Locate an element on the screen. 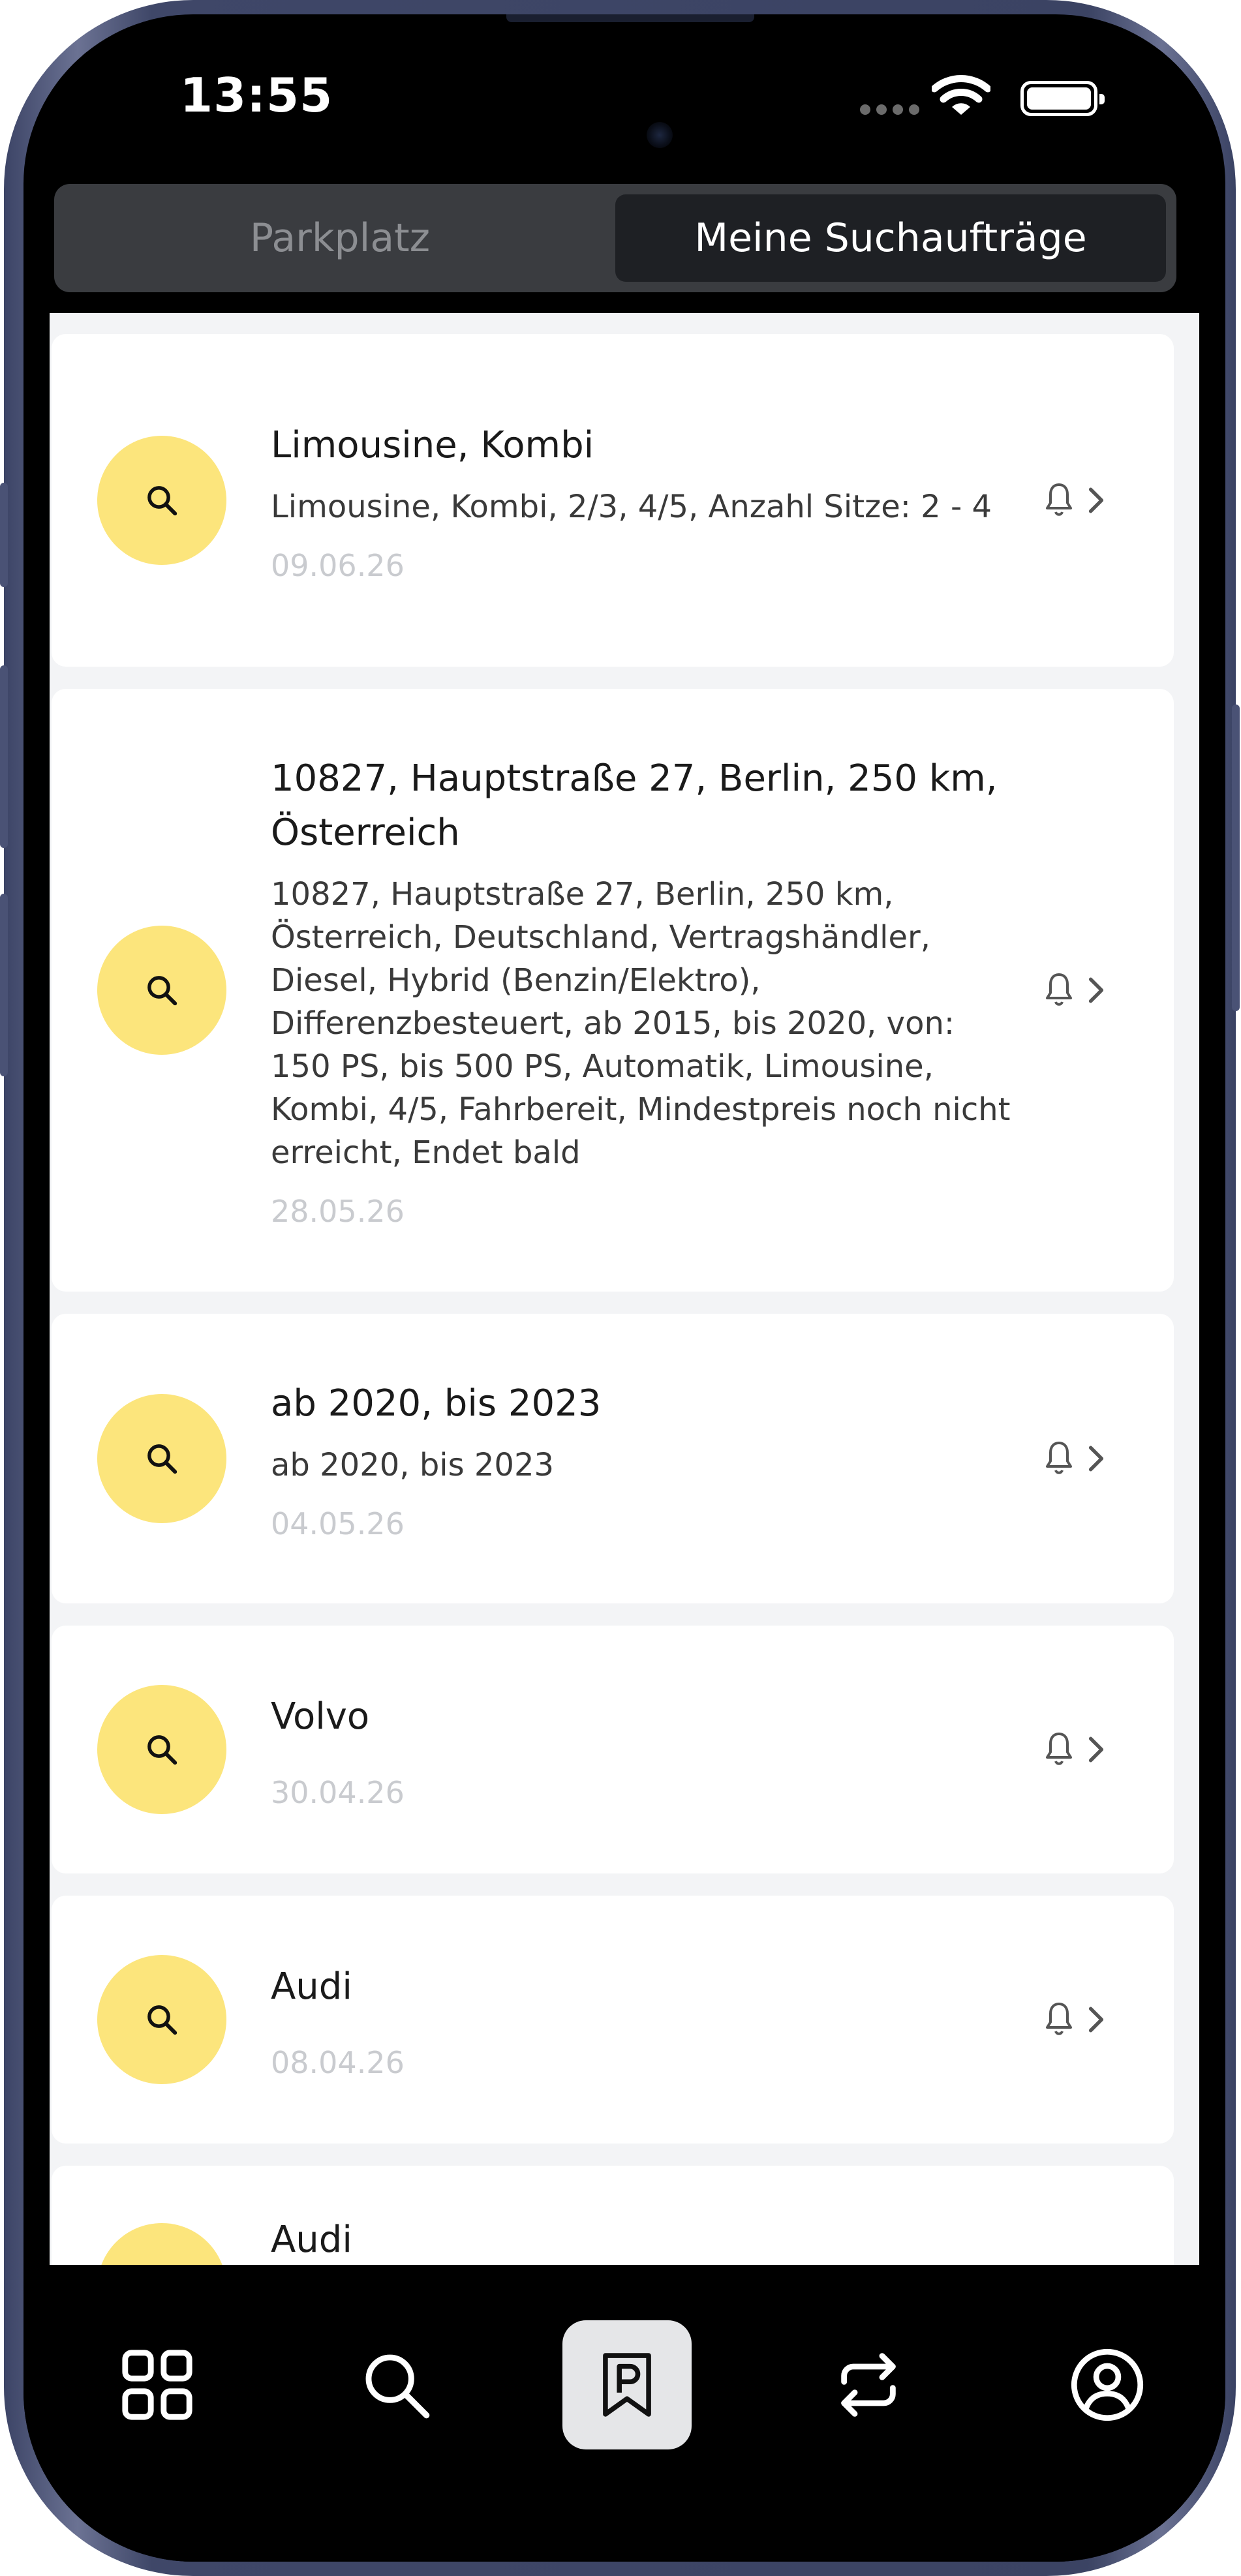  segment-tabs: Parkplatz Meine Suchaufträge is located at coordinates (615, 238).